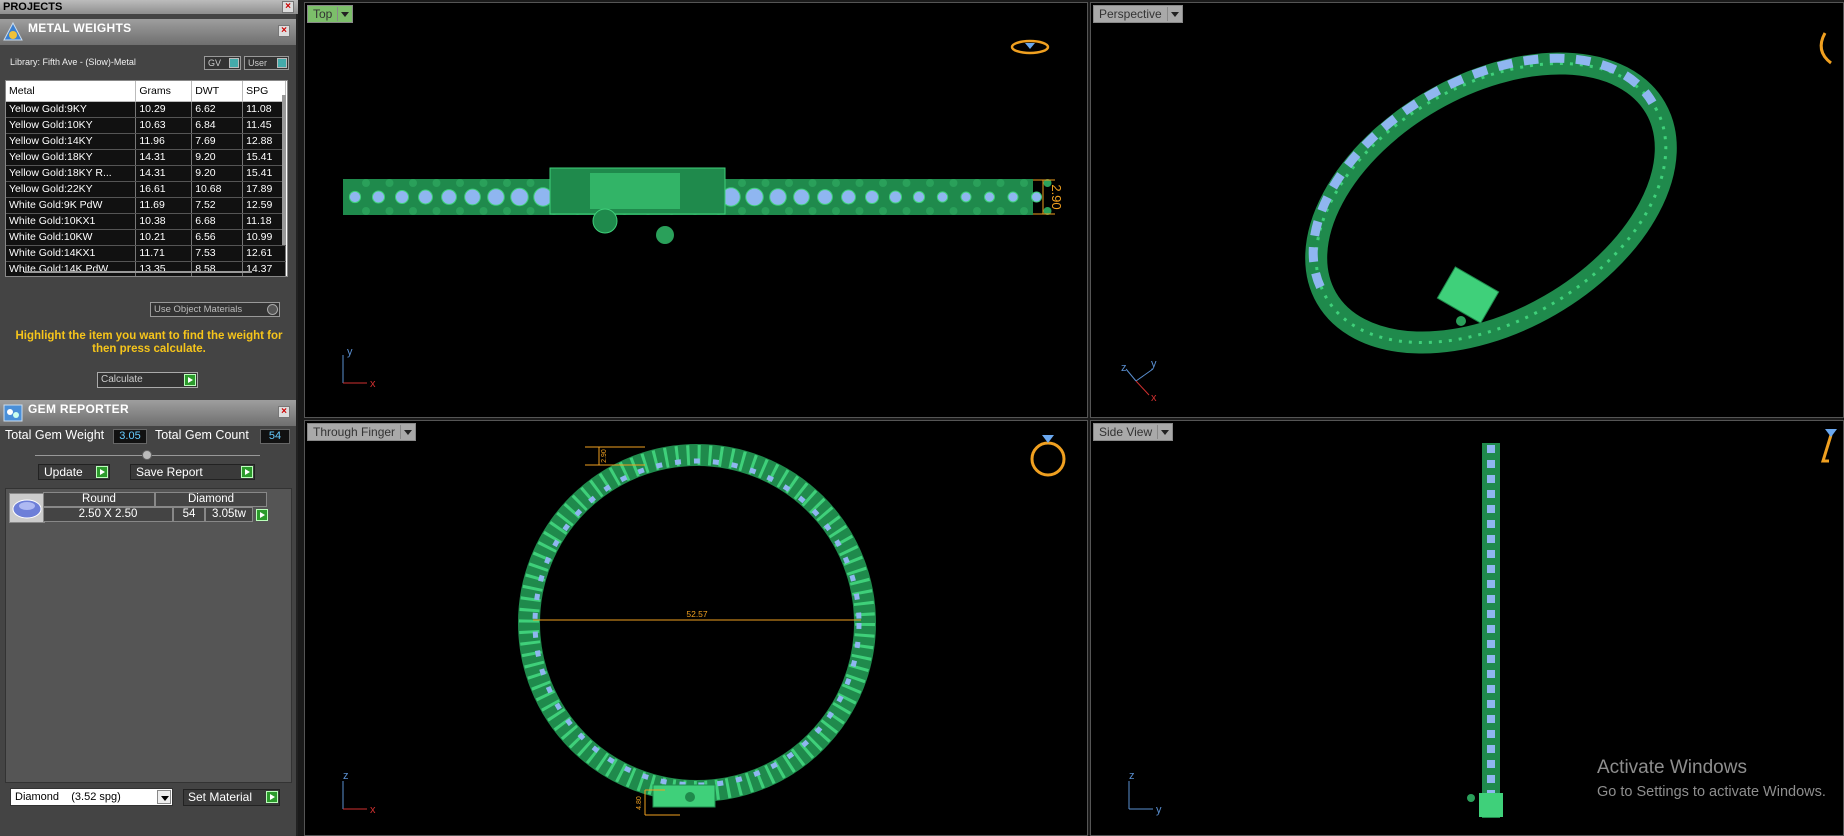 This screenshot has width=1844, height=836. Describe the element at coordinates (264, 141) in the screenshot. I see `table-cell: 12.88` at that location.